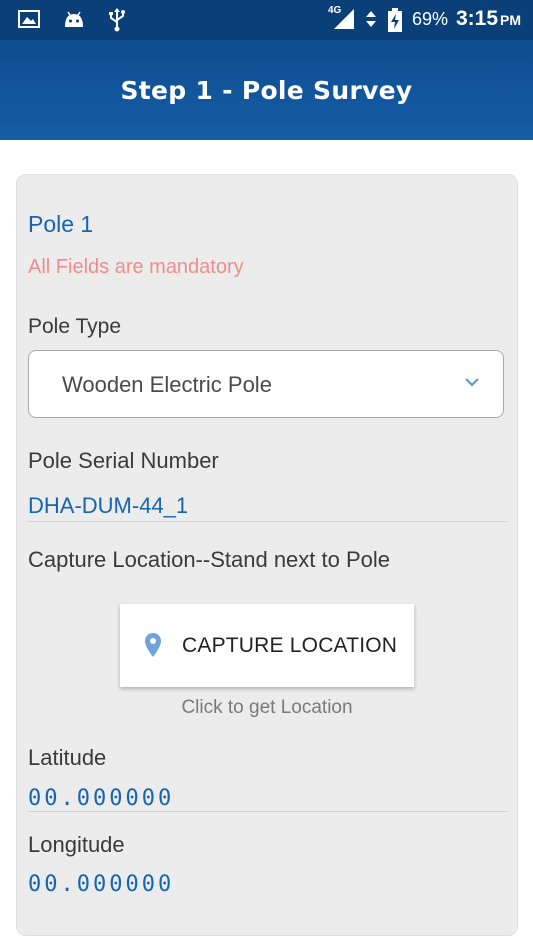 The width and height of the screenshot is (533, 936). Describe the element at coordinates (136, 267) in the screenshot. I see `mandatory-note: All Fields are mandatory` at that location.